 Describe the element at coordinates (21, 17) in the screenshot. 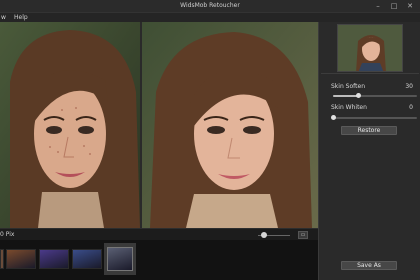

I see `menu-item-help: Help` at that location.